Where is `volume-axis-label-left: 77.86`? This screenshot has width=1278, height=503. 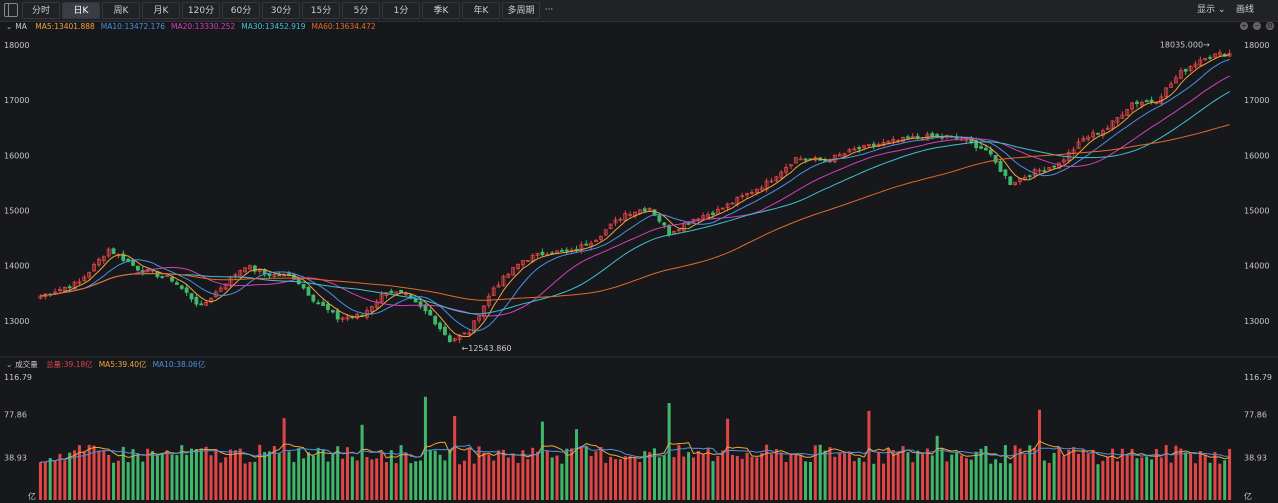 volume-axis-label-left: 77.86 is located at coordinates (15, 415).